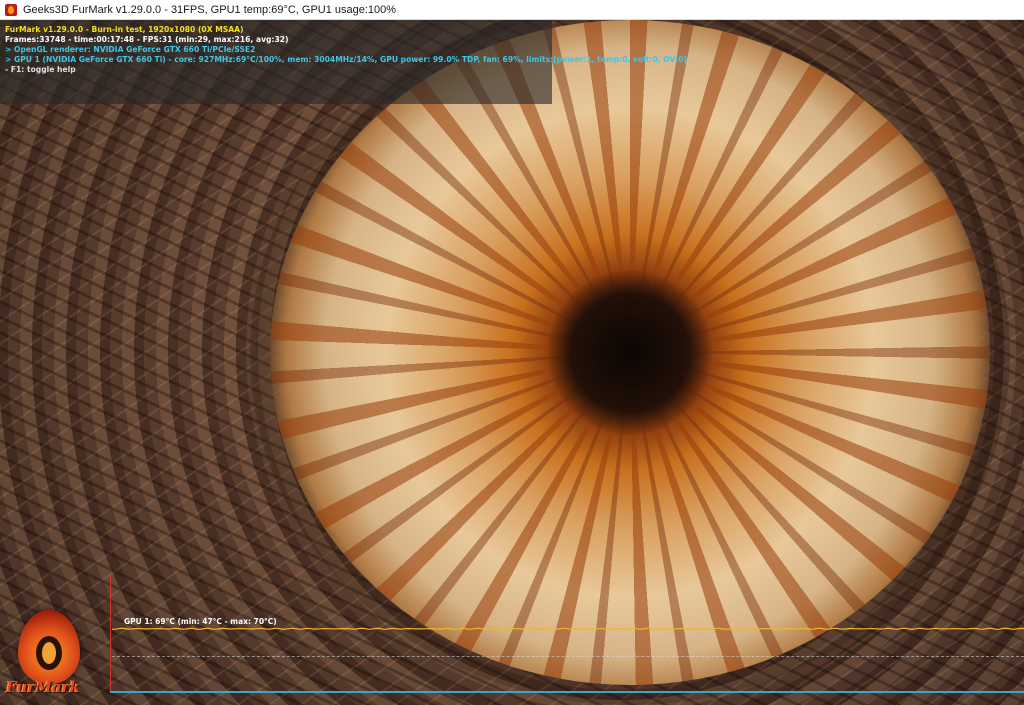 This screenshot has width=1024, height=705. I want to click on flame-icon, so click(49, 647).